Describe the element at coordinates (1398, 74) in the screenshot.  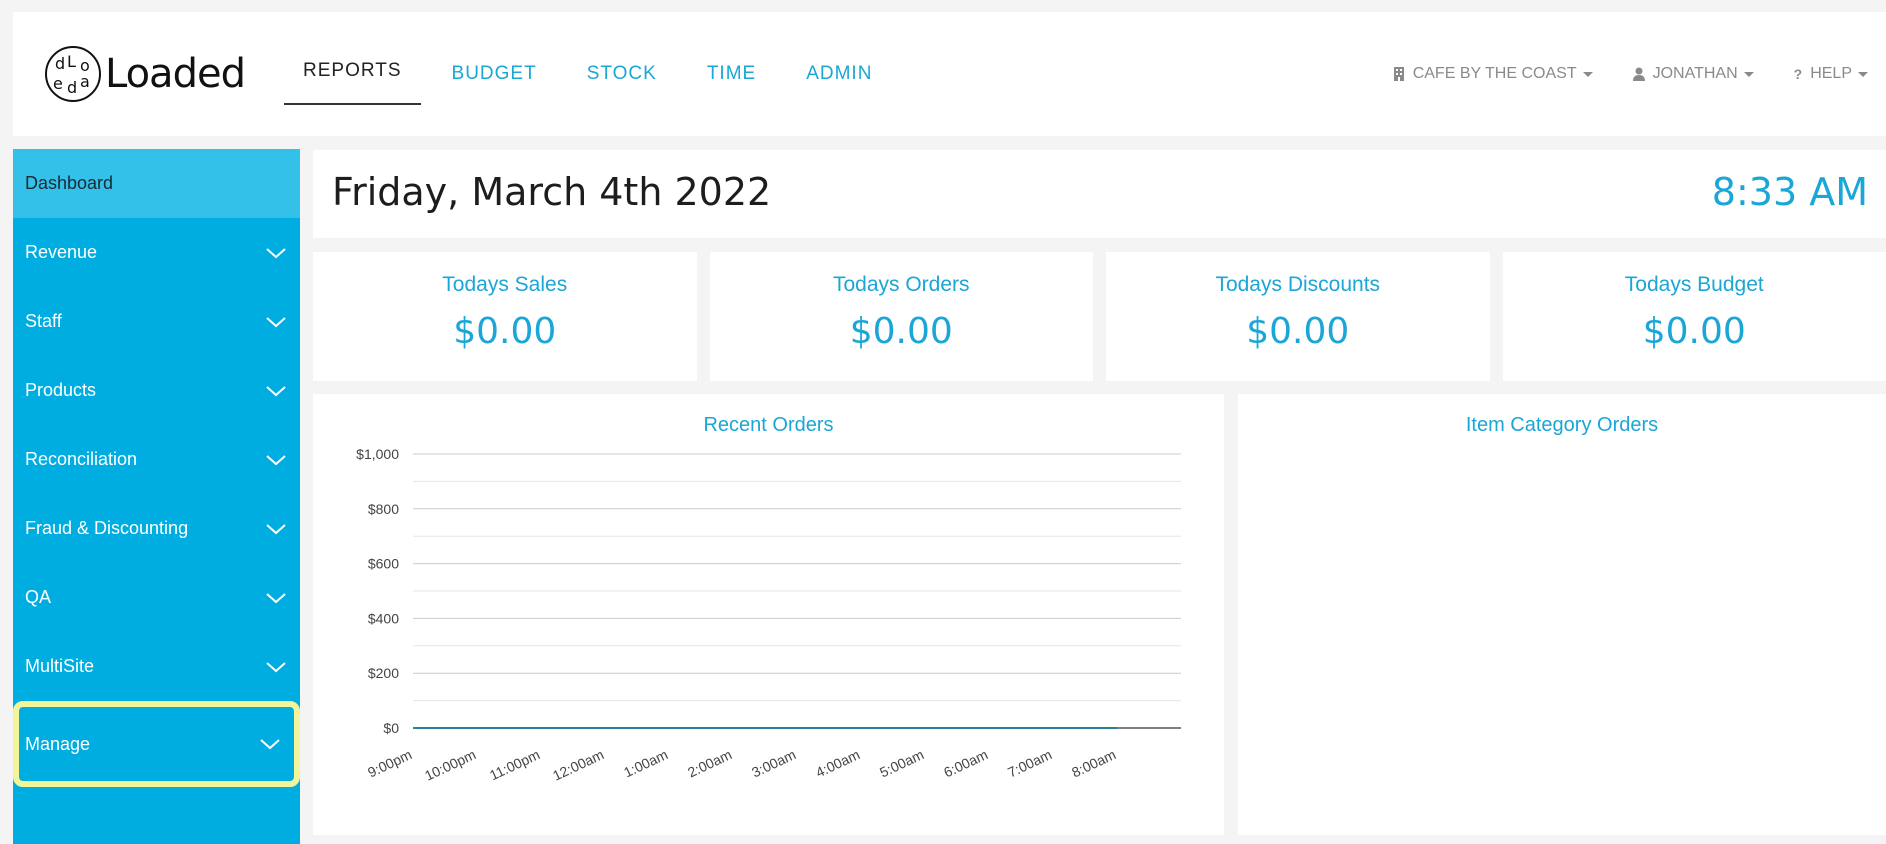
I see `building-icon` at that location.